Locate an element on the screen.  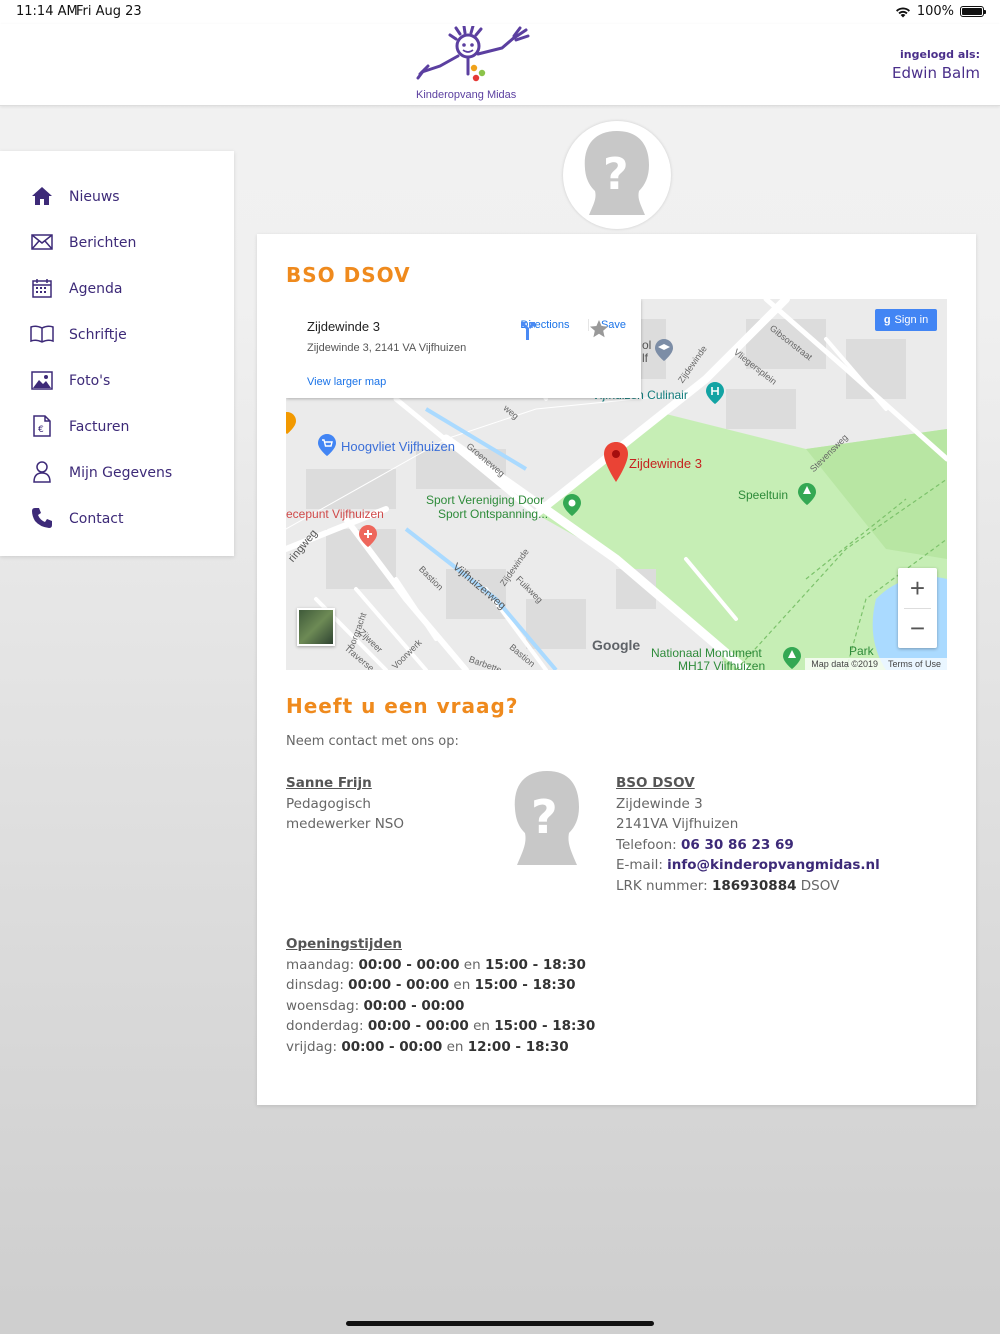
map-place-sport-1: Sport Vereniging Door is located at coordinates (485, 500).